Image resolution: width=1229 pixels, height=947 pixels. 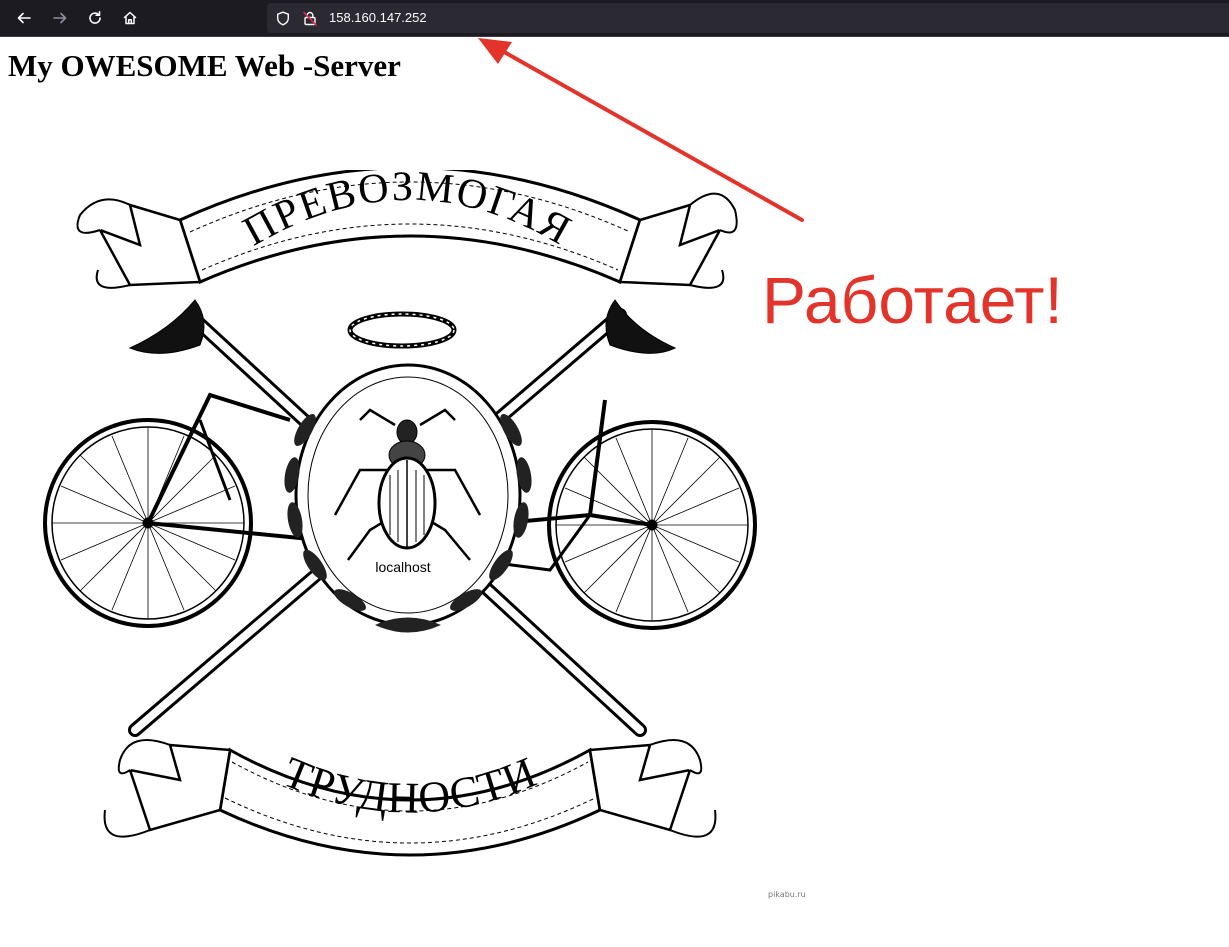 I want to click on address-bar: 158.160.147.252, so click(x=748, y=18).